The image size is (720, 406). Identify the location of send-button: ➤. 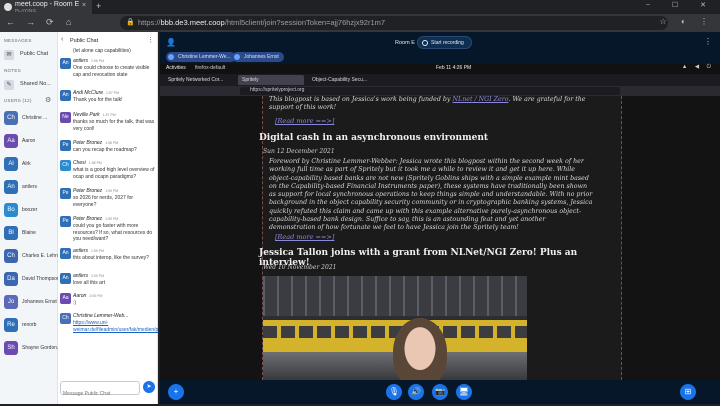
(149, 387).